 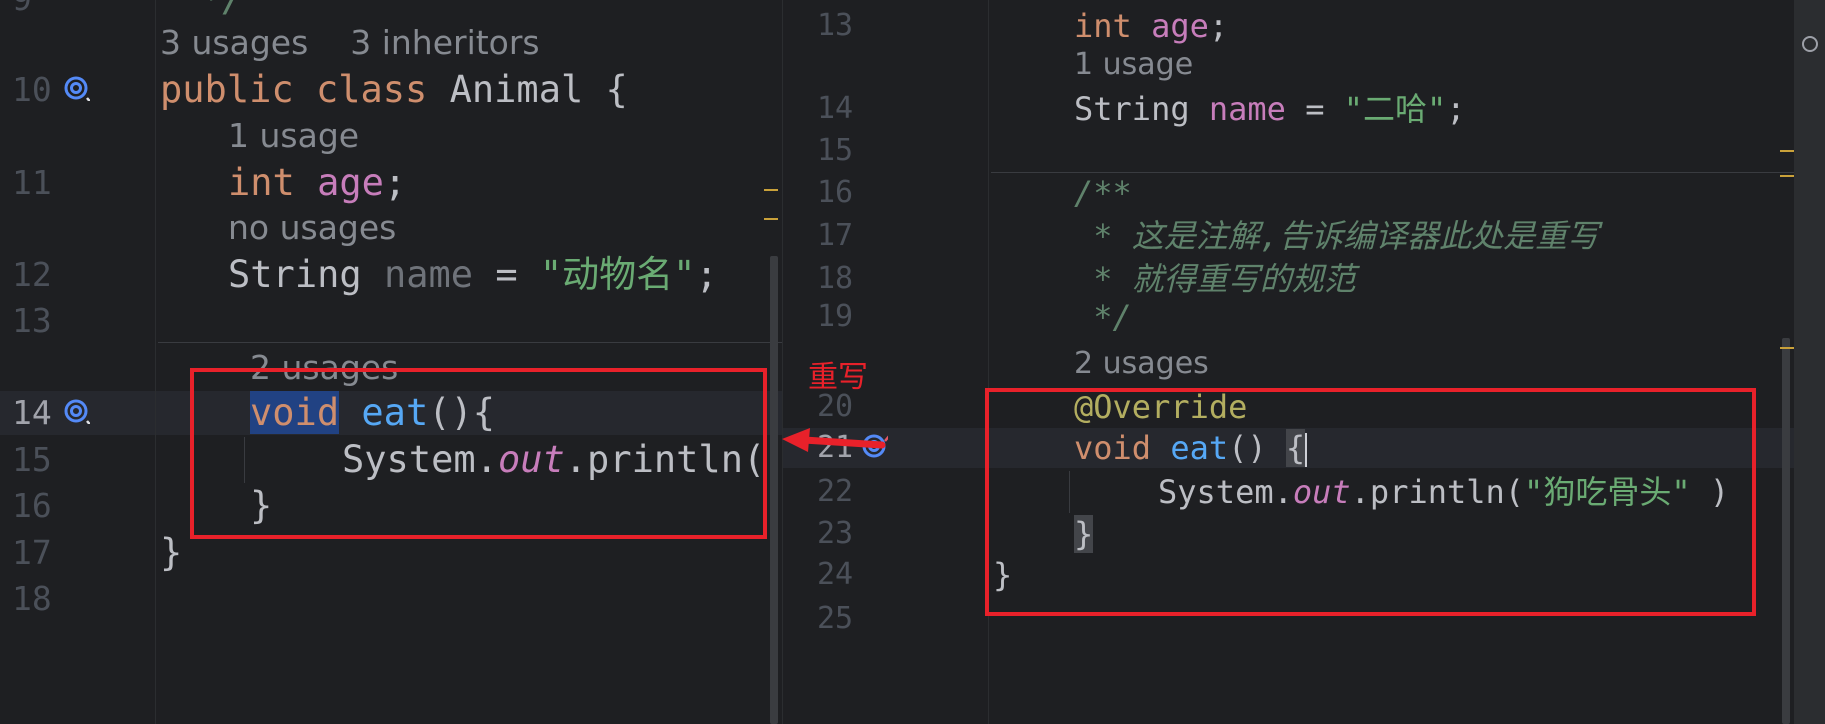 What do you see at coordinates (312, 228) in the screenshot?
I see `usage-hint: no usages` at bounding box center [312, 228].